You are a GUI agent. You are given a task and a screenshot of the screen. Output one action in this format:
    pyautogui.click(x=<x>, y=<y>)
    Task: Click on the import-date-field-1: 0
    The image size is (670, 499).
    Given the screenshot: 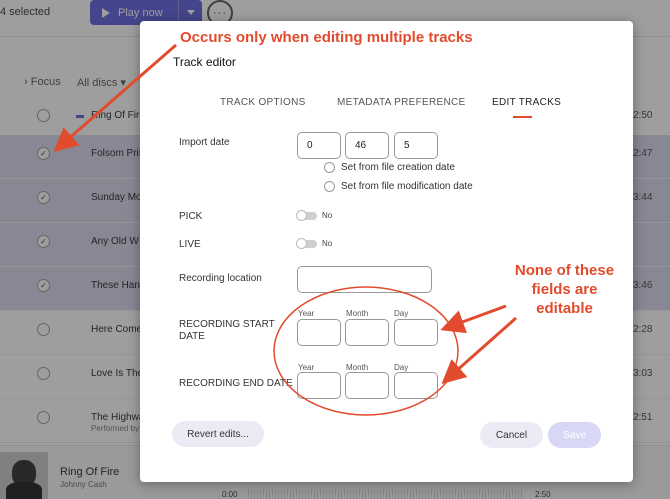 What is the action you would take?
    pyautogui.click(x=319, y=145)
    